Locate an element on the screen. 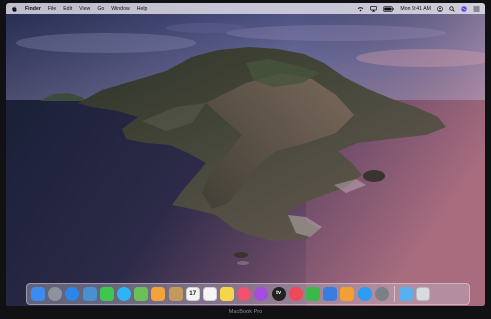  tv-icon: tv is located at coordinates (278, 294).